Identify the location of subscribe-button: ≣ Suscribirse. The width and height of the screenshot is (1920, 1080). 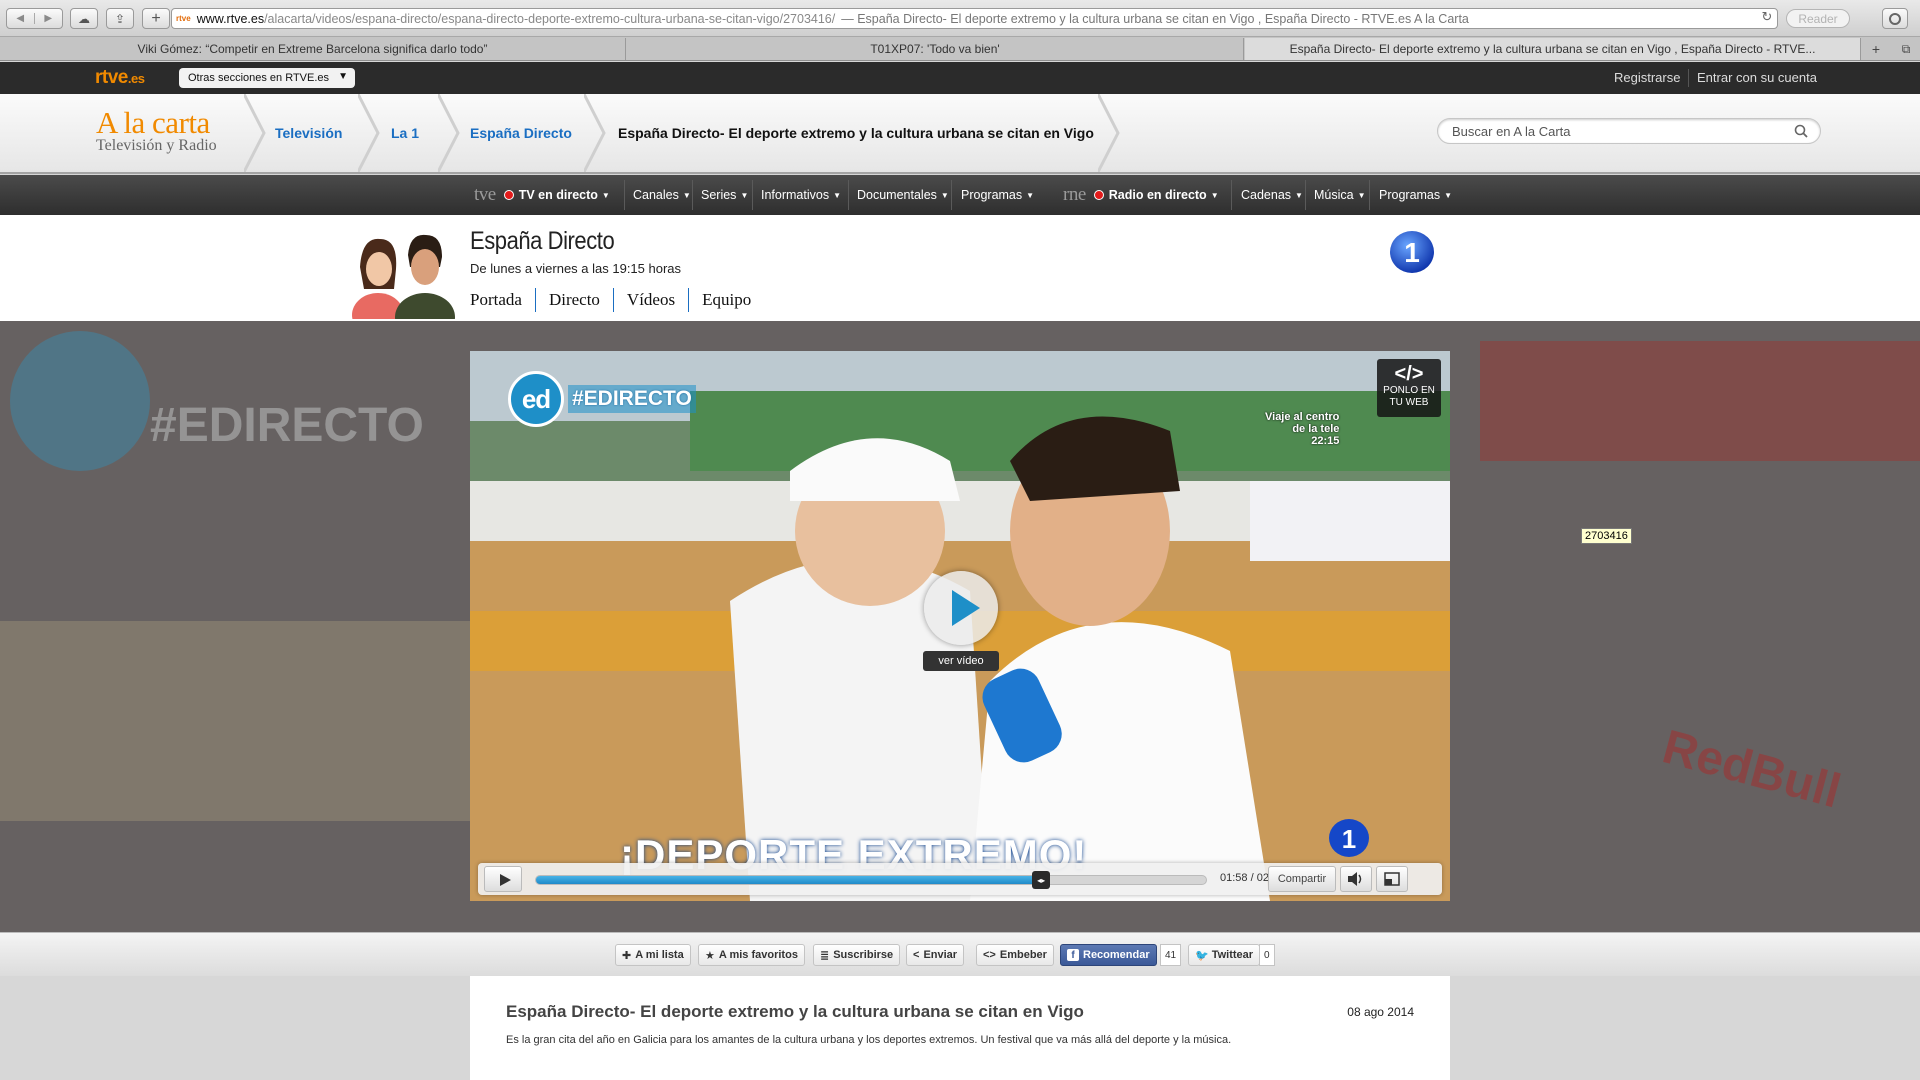
(857, 955).